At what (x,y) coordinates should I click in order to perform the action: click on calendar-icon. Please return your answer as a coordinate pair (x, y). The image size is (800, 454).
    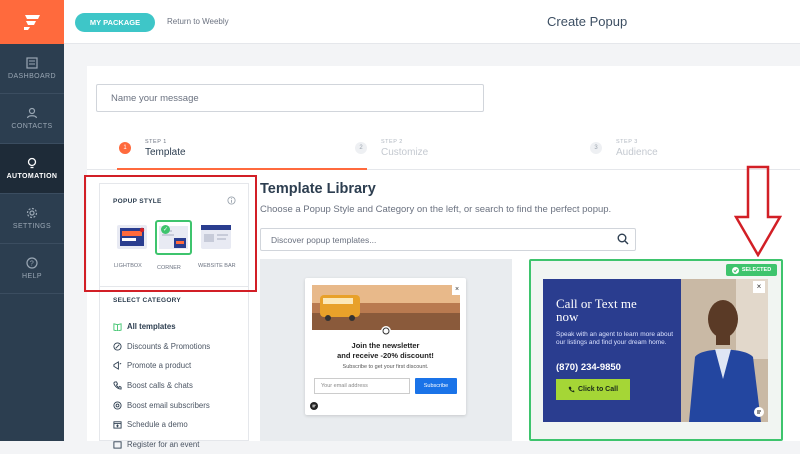
    Looking at the image, I should click on (117, 425).